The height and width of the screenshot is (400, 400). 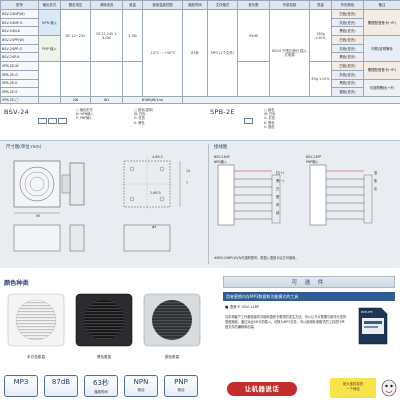 I want to click on speaker-images, so click(x=104, y=320).